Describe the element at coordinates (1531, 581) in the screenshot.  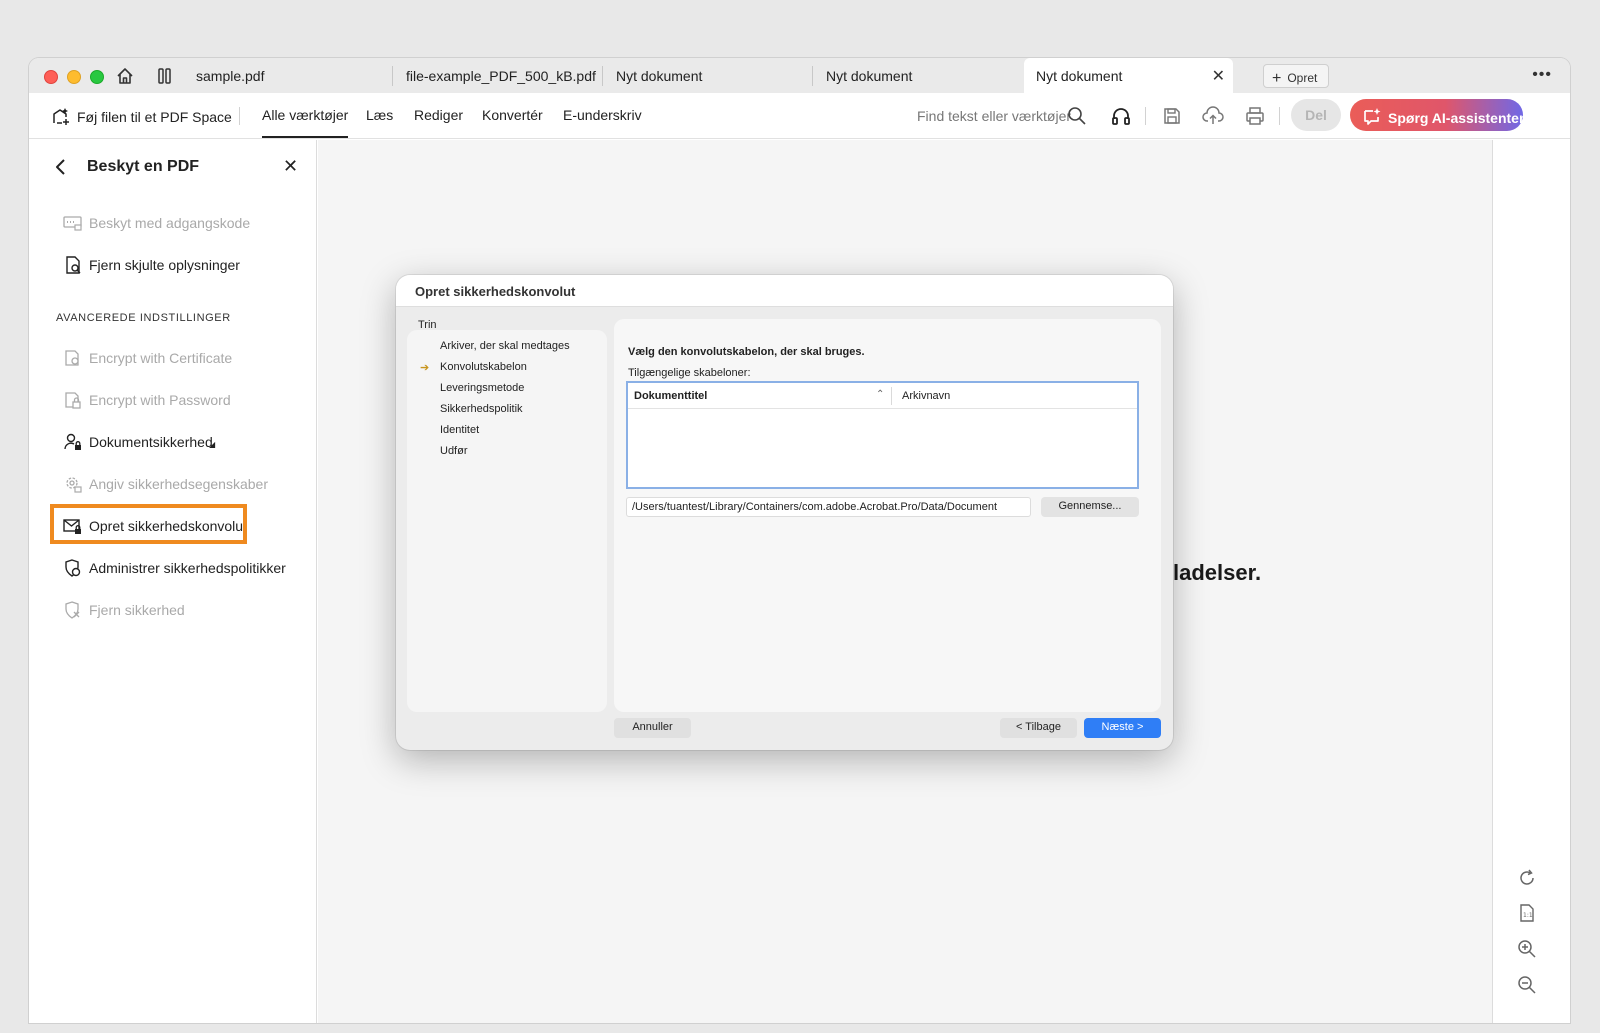
I see `right-rail: 1:1` at that location.